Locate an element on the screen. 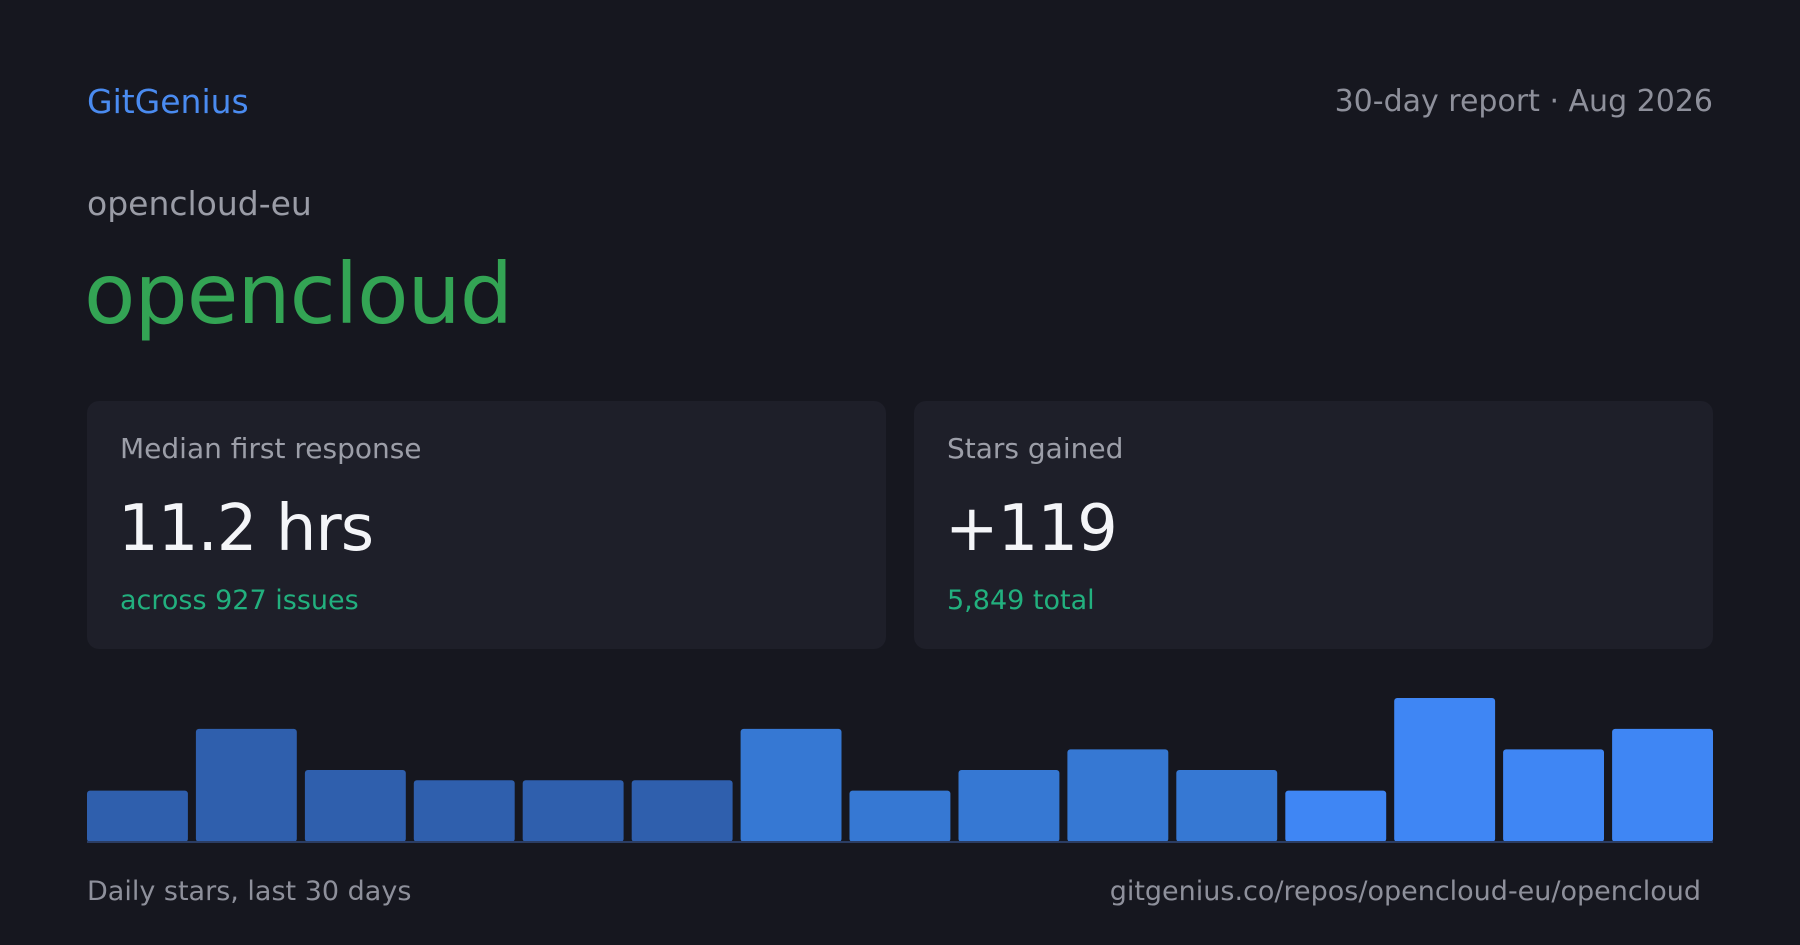  brand-logo: GitGenius is located at coordinates (168, 102).